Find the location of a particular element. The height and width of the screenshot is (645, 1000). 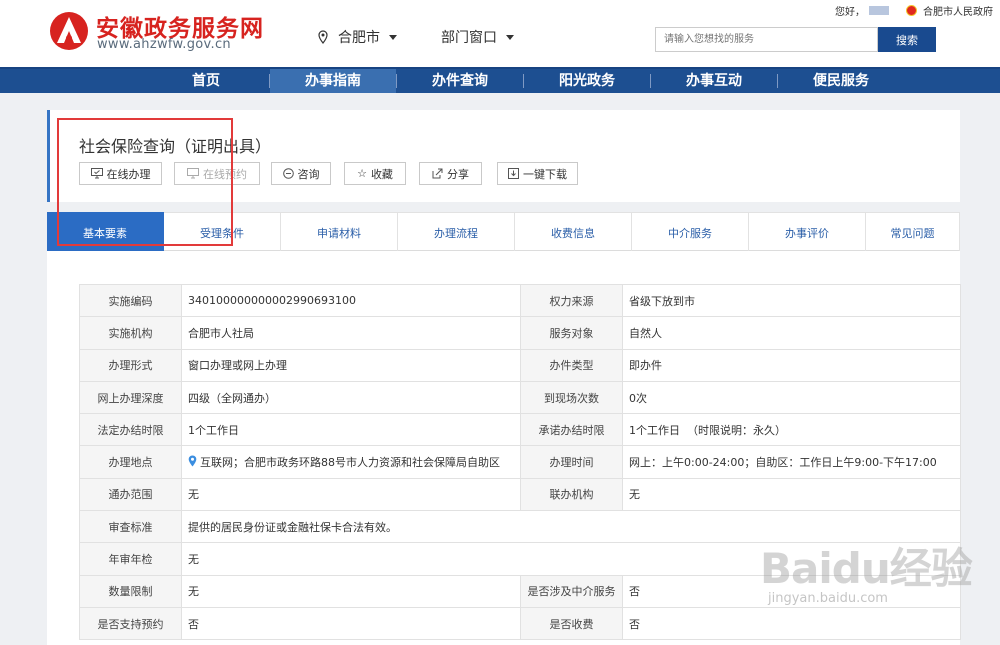

table-row: 法定办结时限 1个工作日 承诺办结时限 1个工作日 （时限说明：永久） is located at coordinates (520, 430).